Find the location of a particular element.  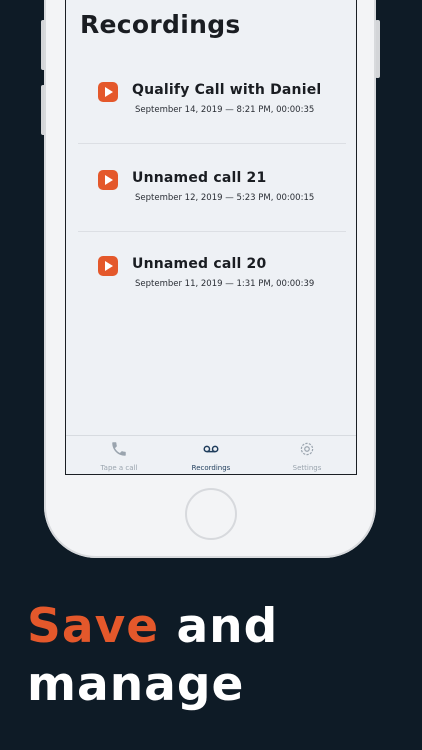

phone-icon is located at coordinates (119, 449).